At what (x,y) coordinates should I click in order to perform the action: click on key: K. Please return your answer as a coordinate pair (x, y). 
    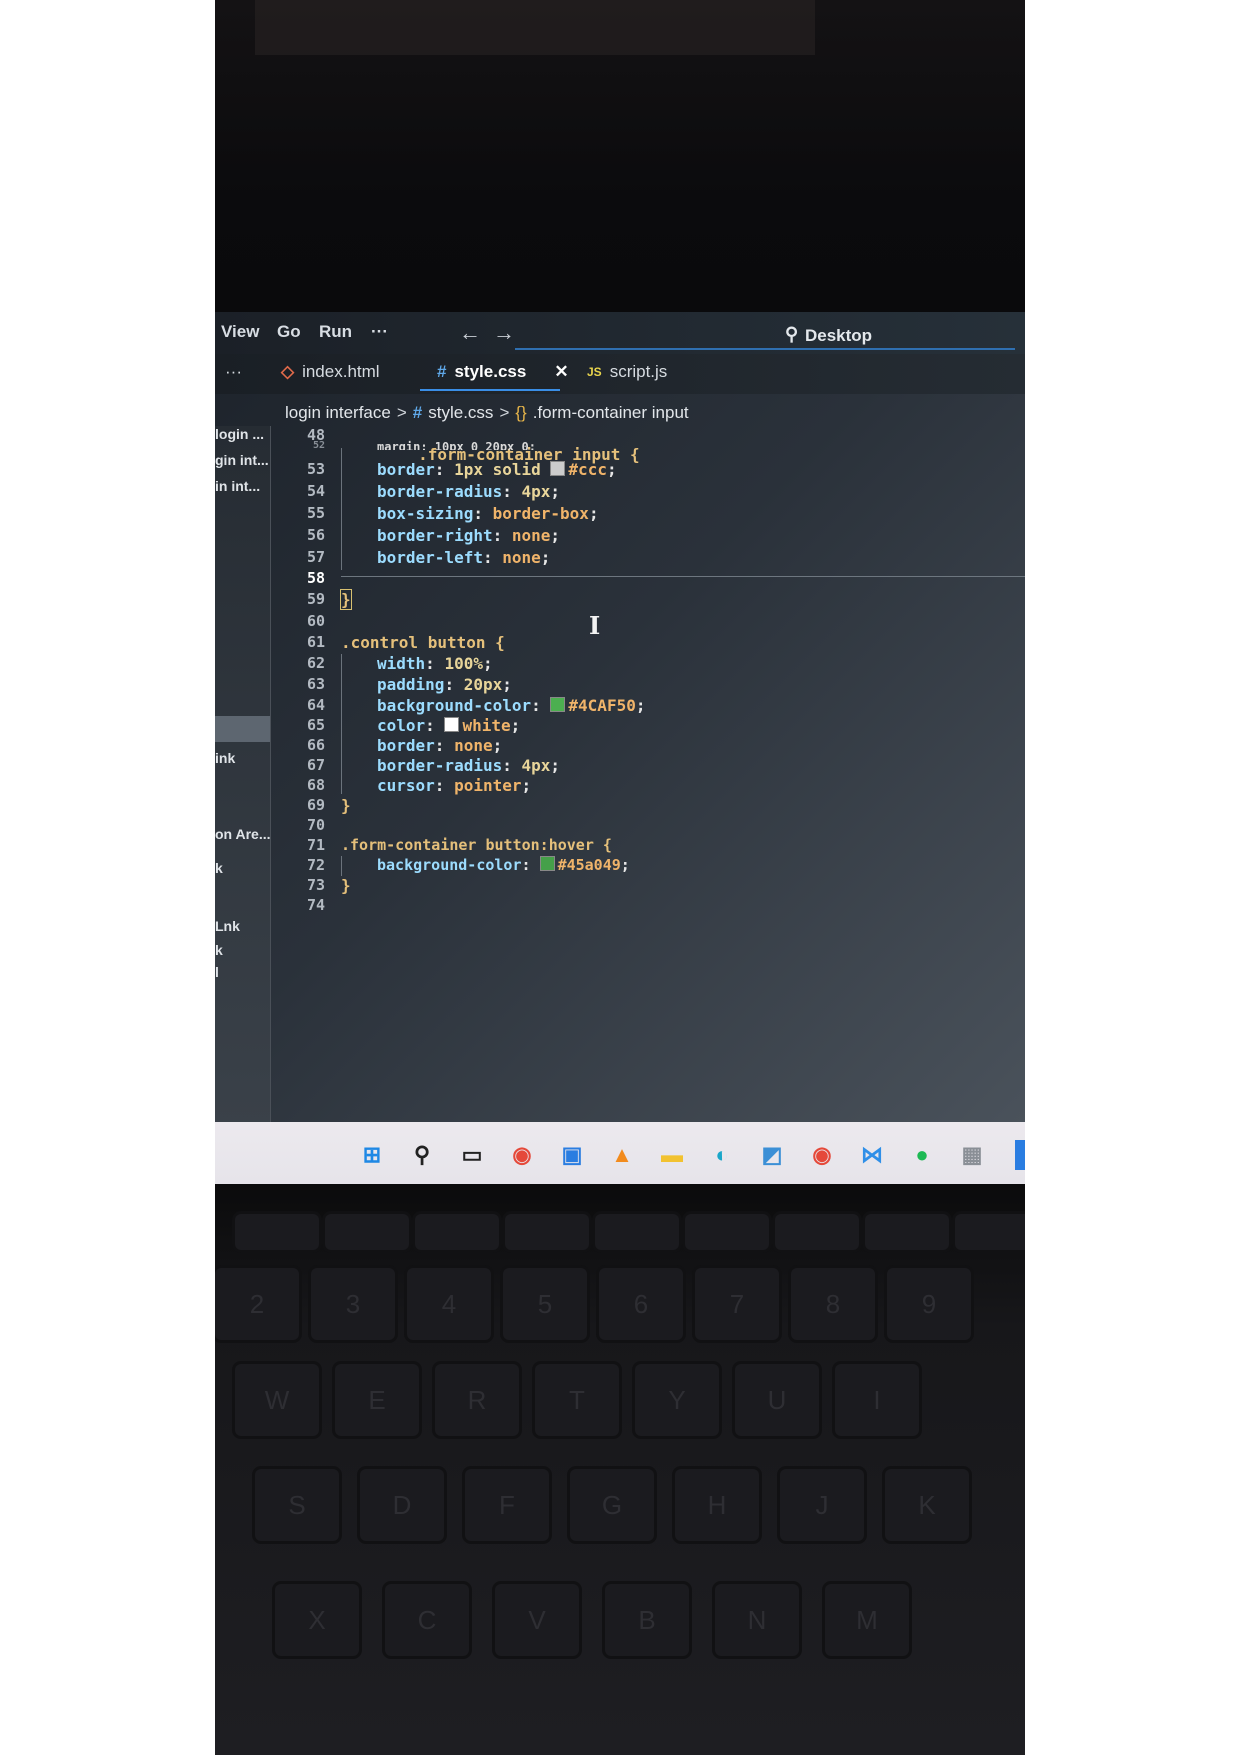
    Looking at the image, I should click on (927, 1505).